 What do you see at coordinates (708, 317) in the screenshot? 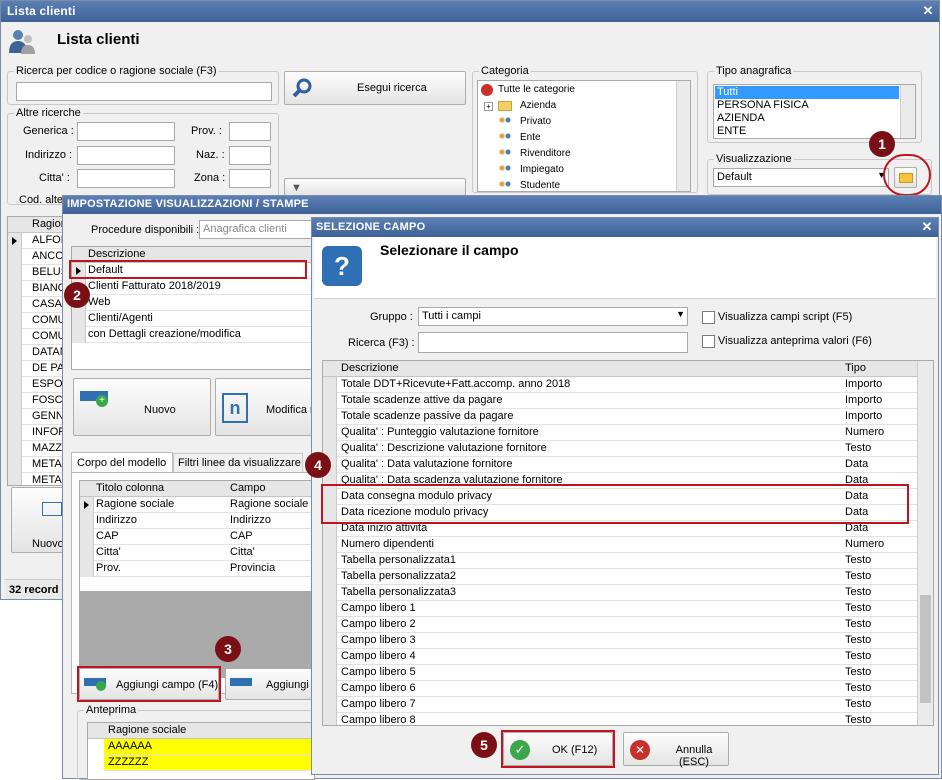
I see `script-checkbox` at bounding box center [708, 317].